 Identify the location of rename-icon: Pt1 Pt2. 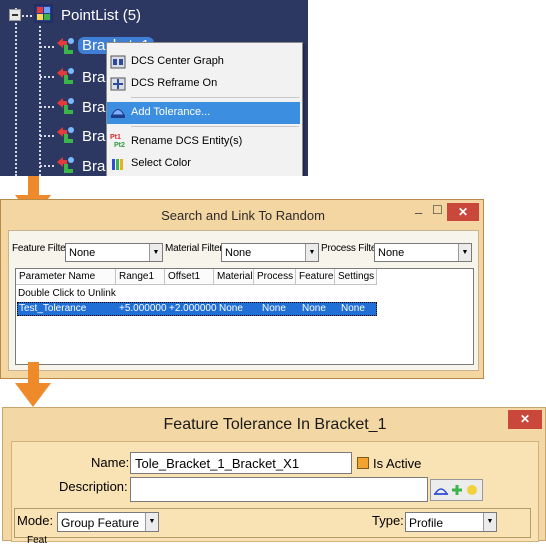
(117, 141).